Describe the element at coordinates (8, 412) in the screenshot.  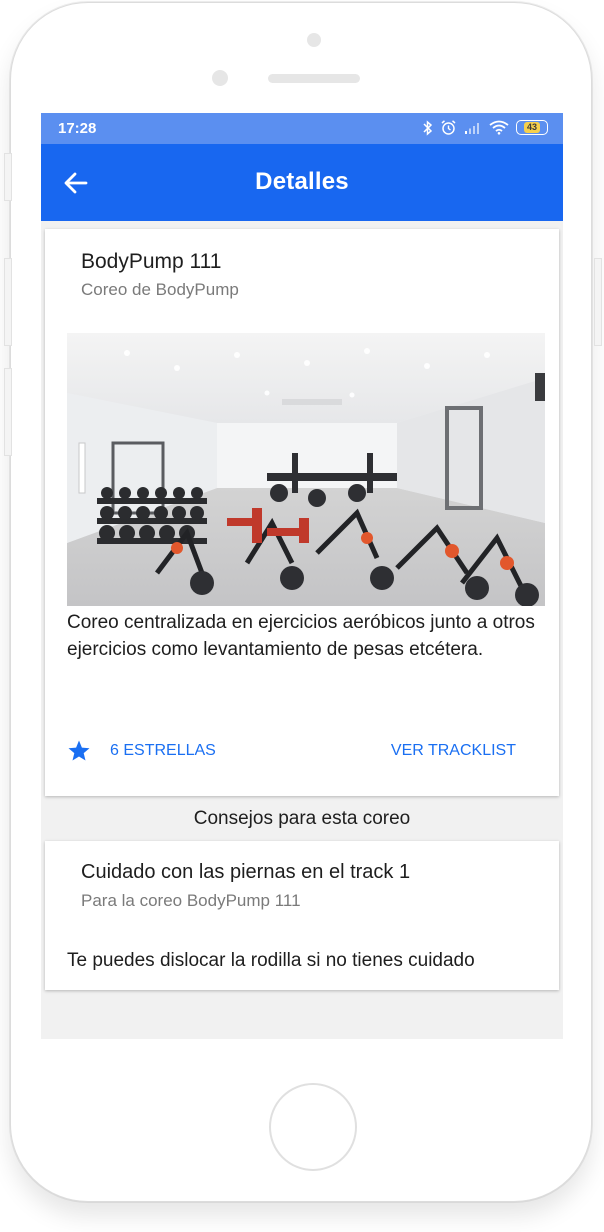
I see `volume-down-button` at that location.